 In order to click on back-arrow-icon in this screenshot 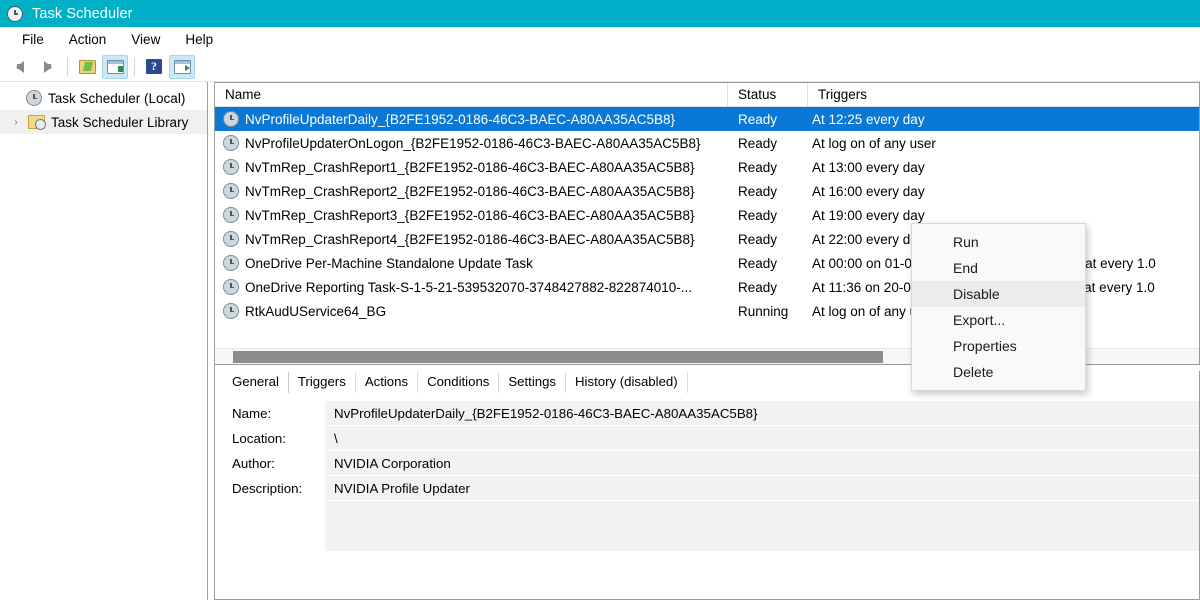, I will do `click(20, 66)`.